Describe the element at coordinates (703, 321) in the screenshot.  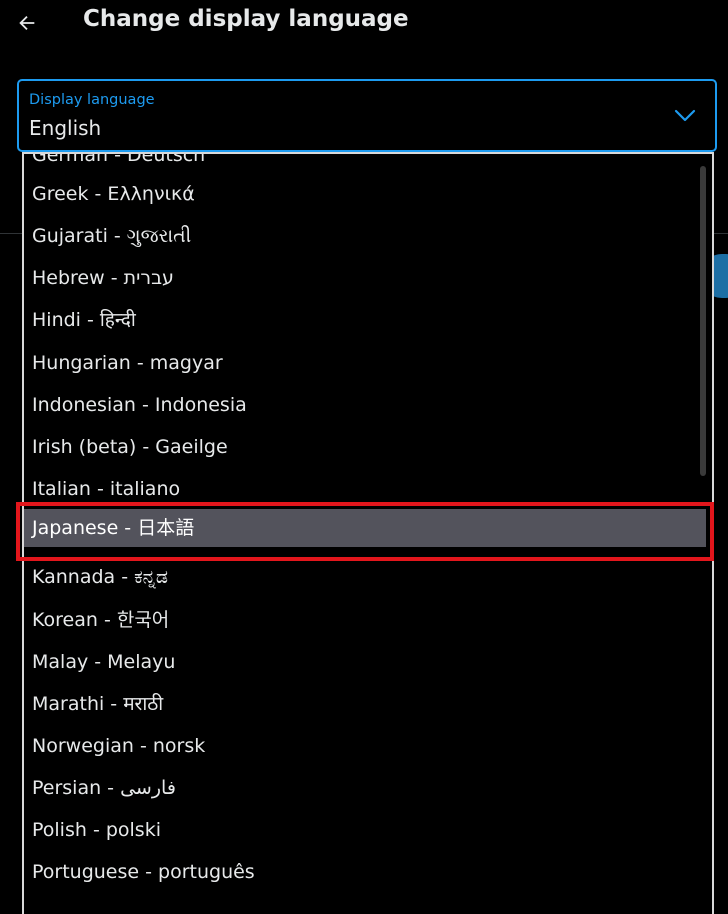
I see `scrollbar-thumb` at that location.